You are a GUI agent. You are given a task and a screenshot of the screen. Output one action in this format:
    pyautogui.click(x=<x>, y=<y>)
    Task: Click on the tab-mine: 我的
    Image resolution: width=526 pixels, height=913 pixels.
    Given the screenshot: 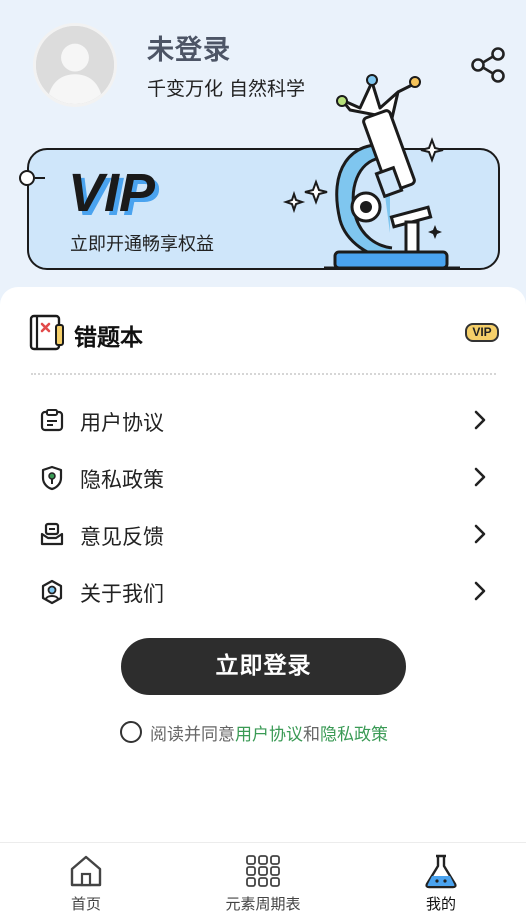 What is the action you would take?
    pyautogui.click(x=441, y=878)
    